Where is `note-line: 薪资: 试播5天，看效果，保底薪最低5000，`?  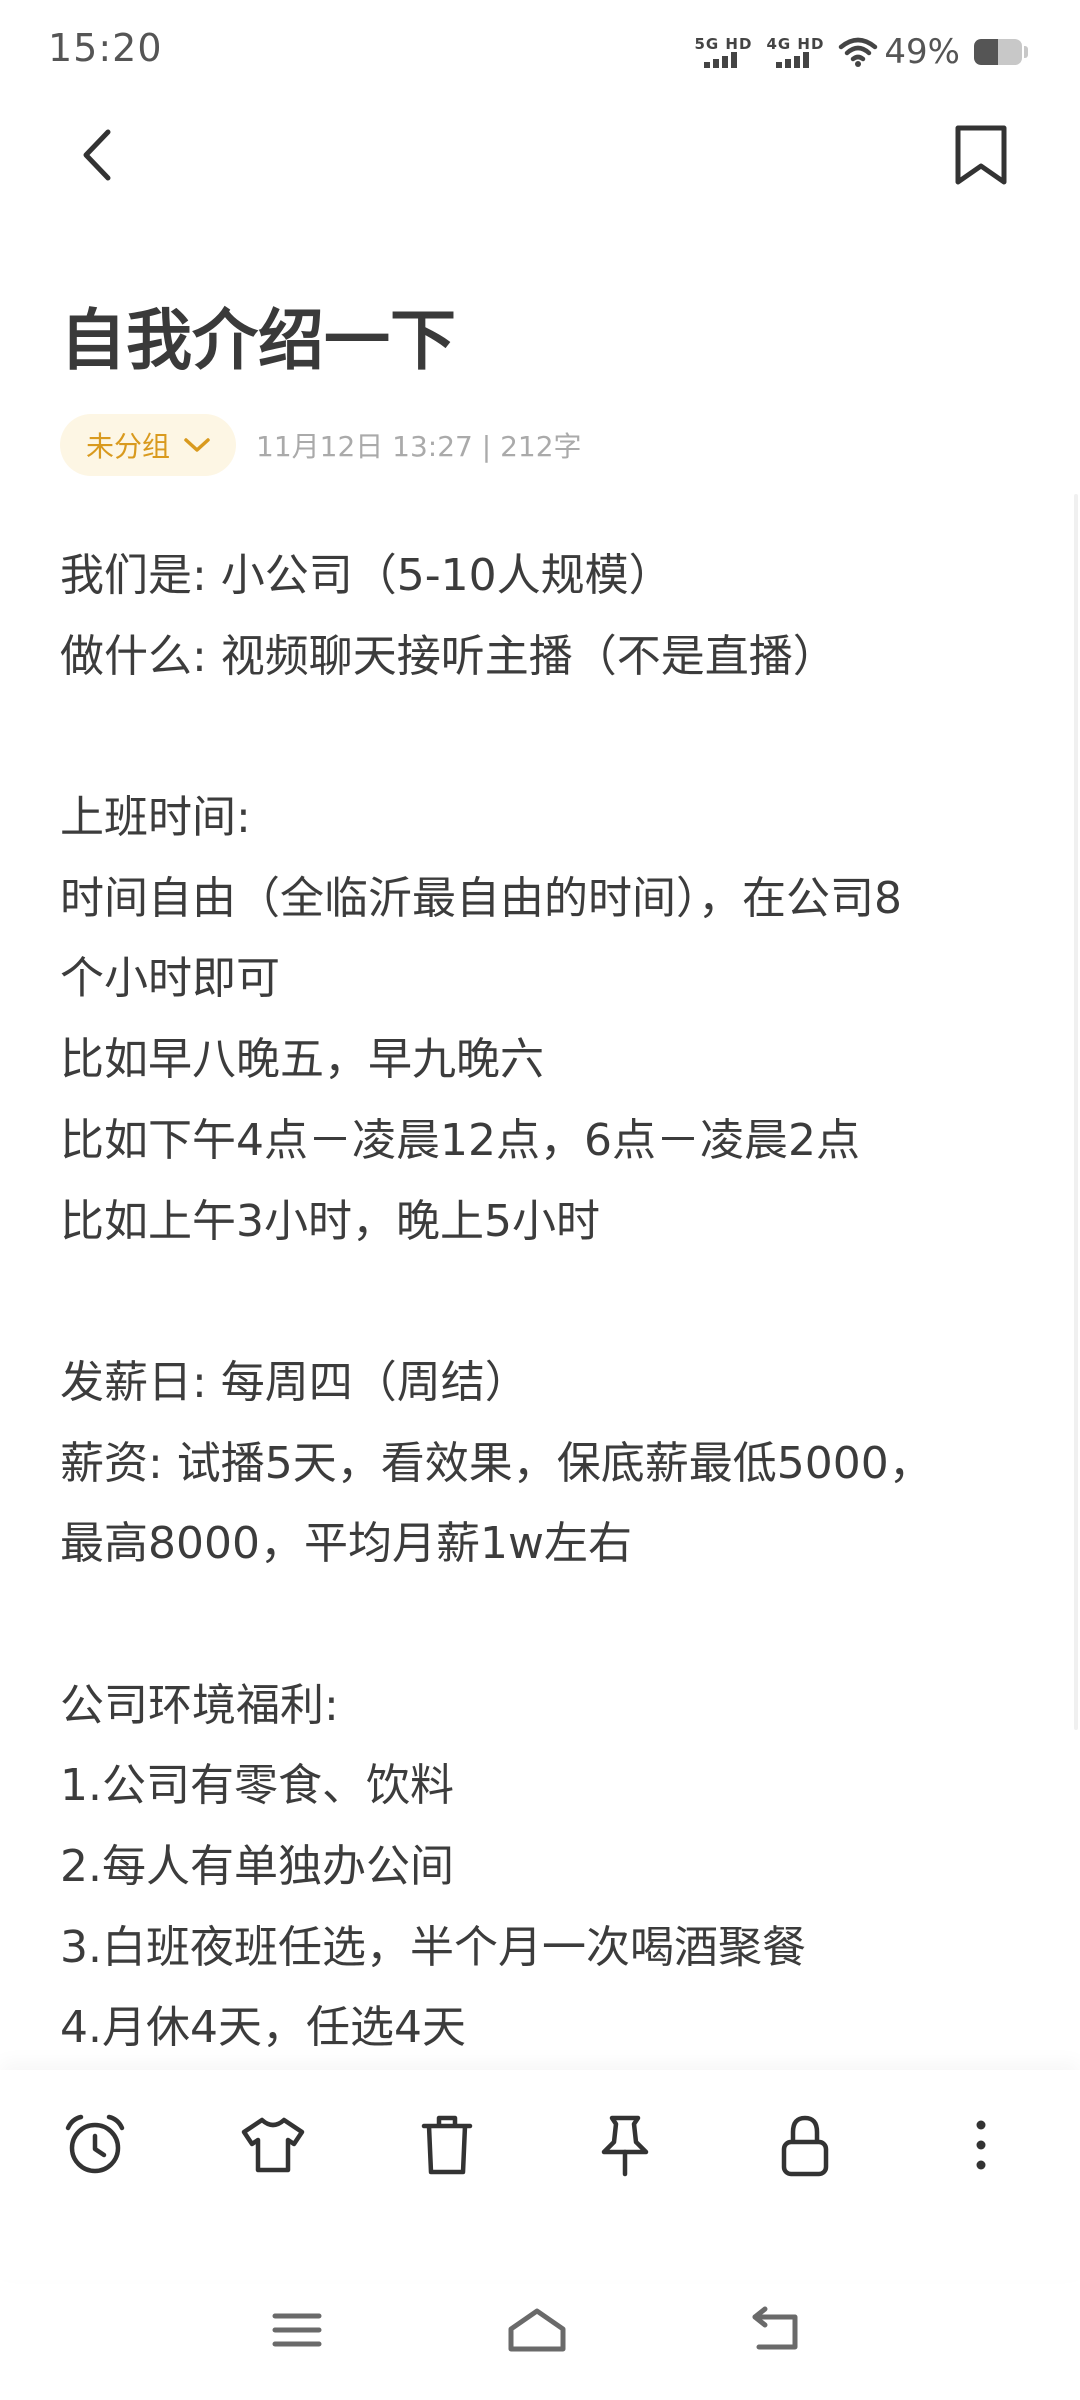
note-line: 薪资: 试播5天，看效果，保底薪最低5000， is located at coordinates (496, 1463).